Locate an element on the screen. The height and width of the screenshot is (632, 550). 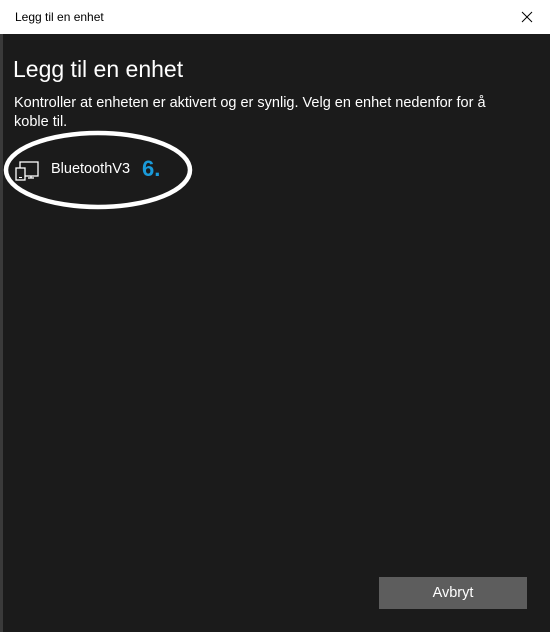
title-bar: Legg til en enhet is located at coordinates (275, 17).